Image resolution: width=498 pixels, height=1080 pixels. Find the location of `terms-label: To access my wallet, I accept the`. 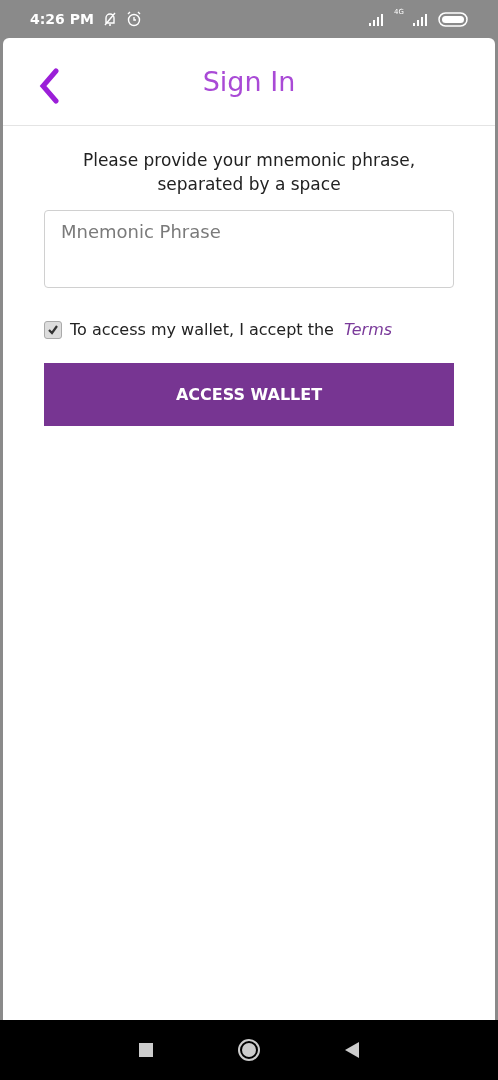

terms-label: To access my wallet, I accept the is located at coordinates (202, 329).